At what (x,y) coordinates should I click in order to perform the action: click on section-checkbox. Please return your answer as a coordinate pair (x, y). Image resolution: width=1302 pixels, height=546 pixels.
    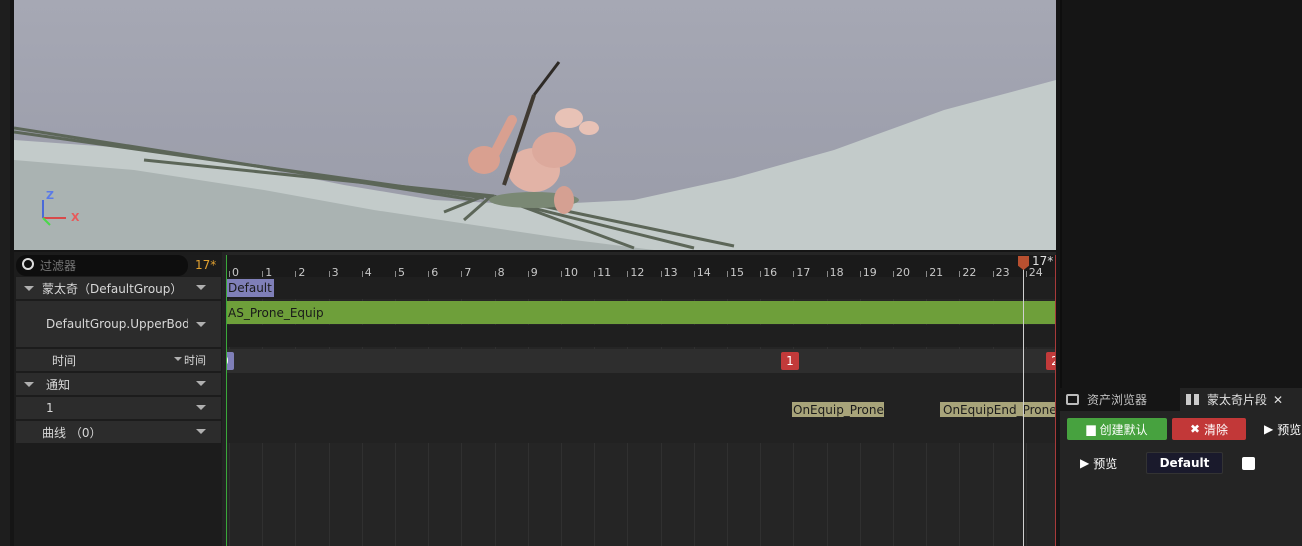
    Looking at the image, I should click on (1248, 463).